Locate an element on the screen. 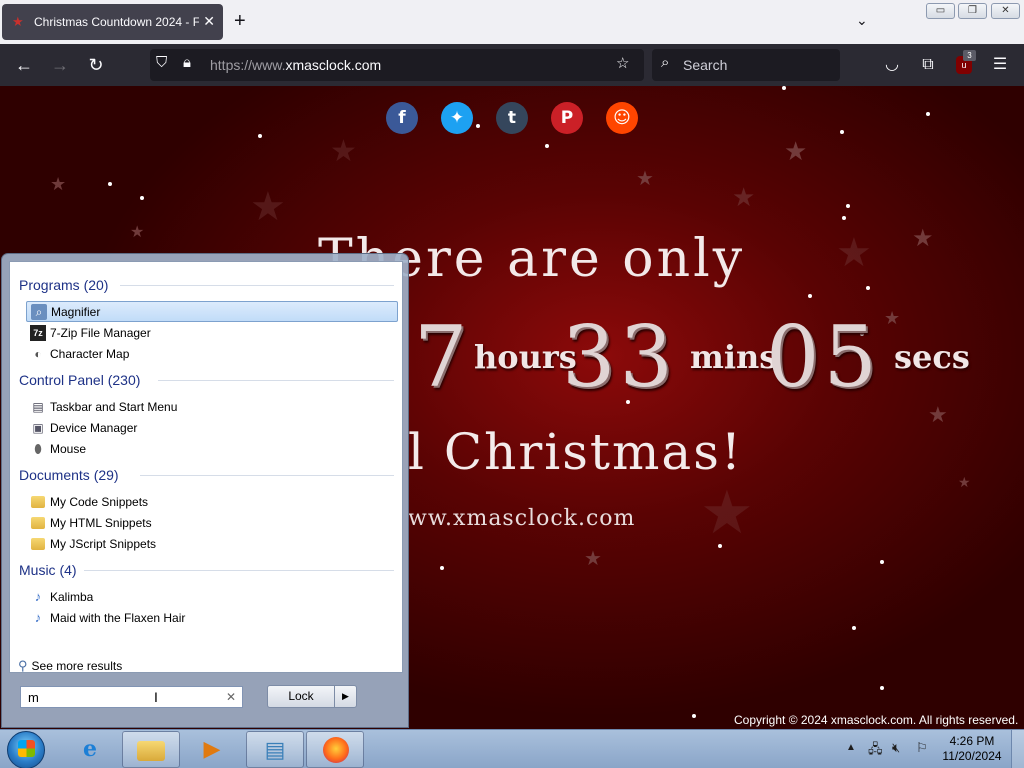  programs-heading: Programs (20) is located at coordinates (63, 285).